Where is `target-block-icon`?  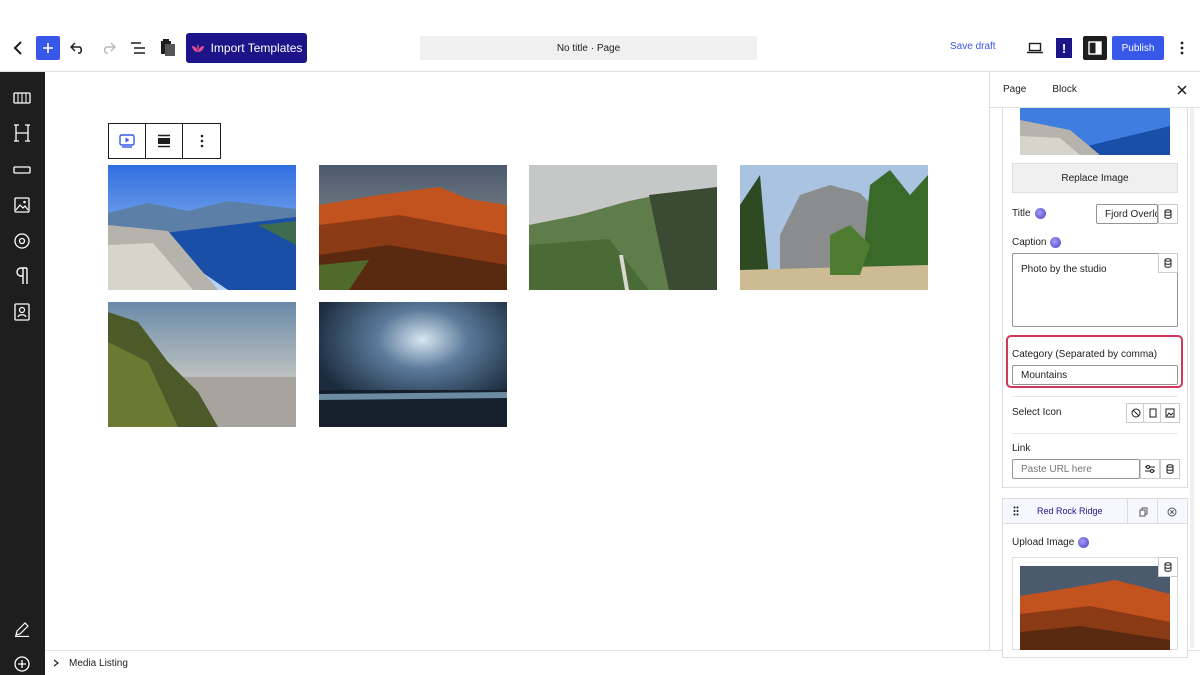 target-block-icon is located at coordinates (22, 241).